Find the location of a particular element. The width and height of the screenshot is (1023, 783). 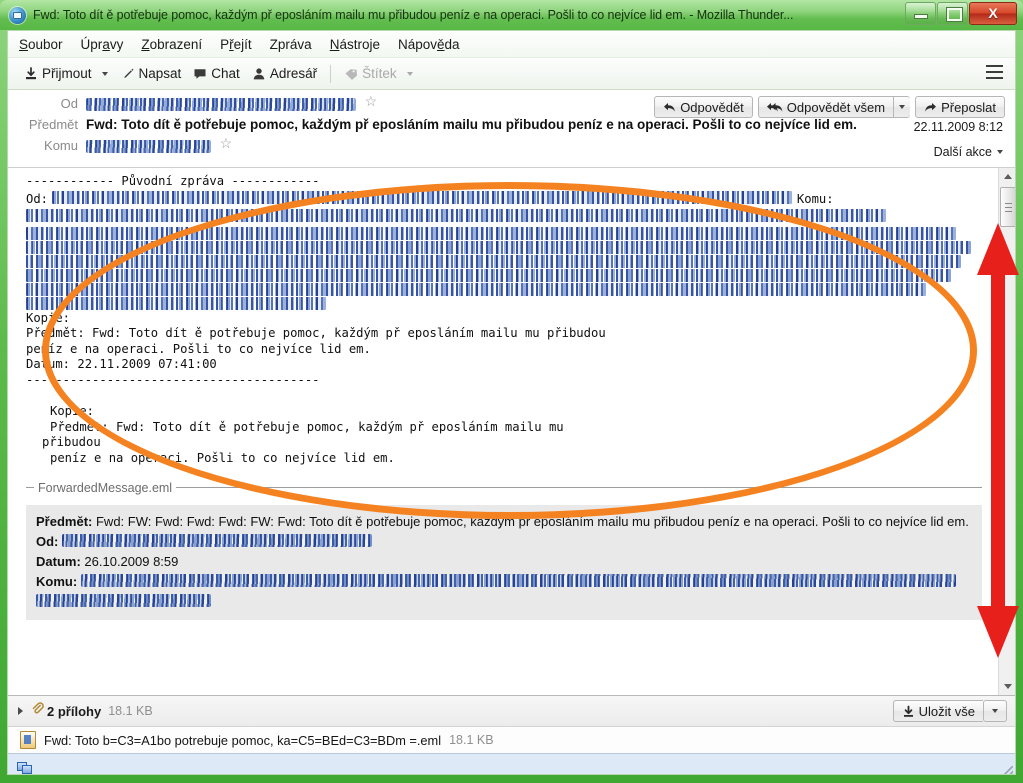

write-label: Napsat is located at coordinates (160, 73).